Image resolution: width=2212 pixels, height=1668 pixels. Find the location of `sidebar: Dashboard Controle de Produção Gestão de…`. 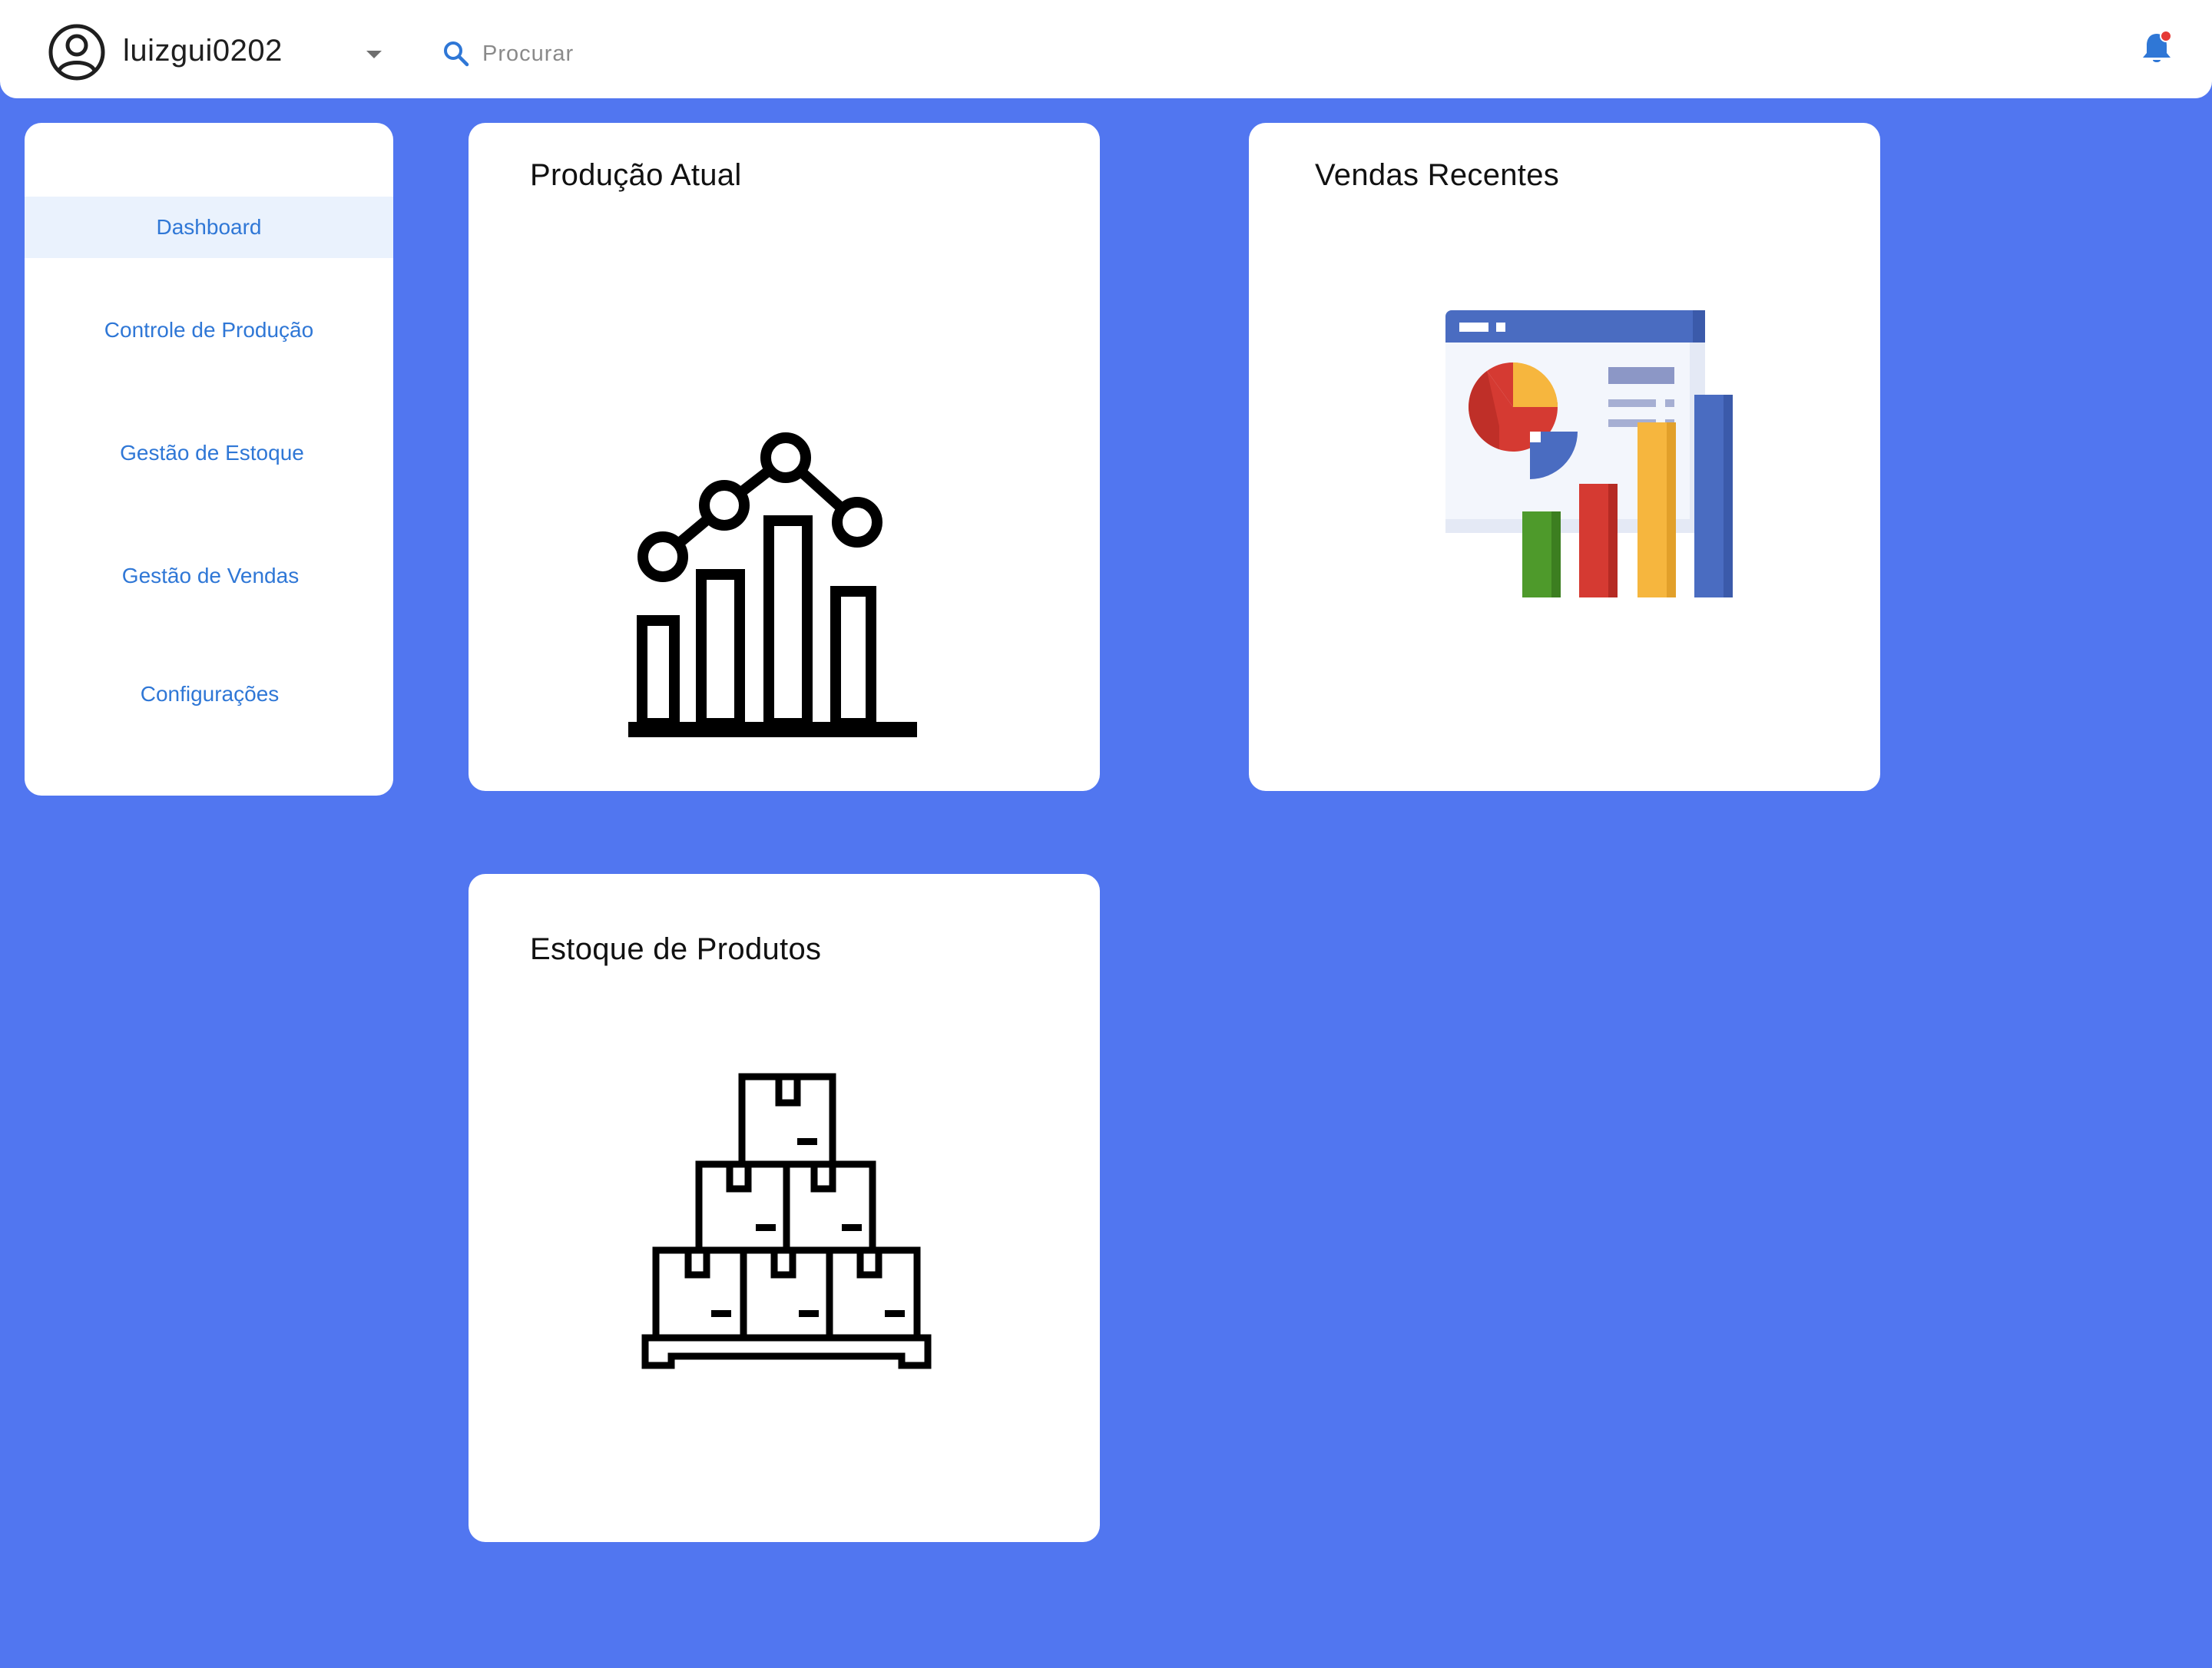

sidebar: Dashboard Controle de Produção Gestão de… is located at coordinates (209, 459).